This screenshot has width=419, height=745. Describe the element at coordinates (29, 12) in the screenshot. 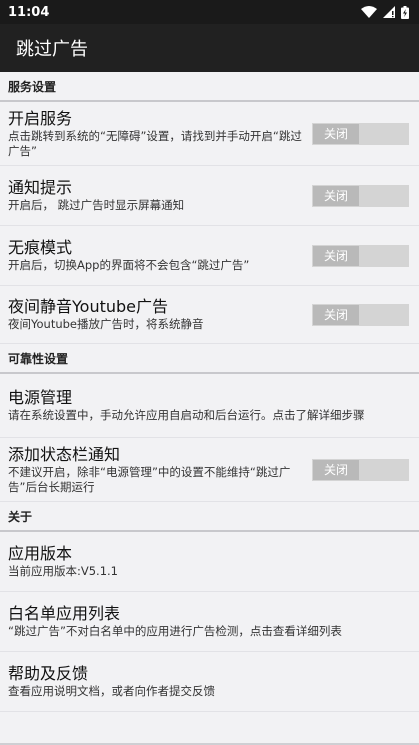

I see `status-time: 11:04` at that location.